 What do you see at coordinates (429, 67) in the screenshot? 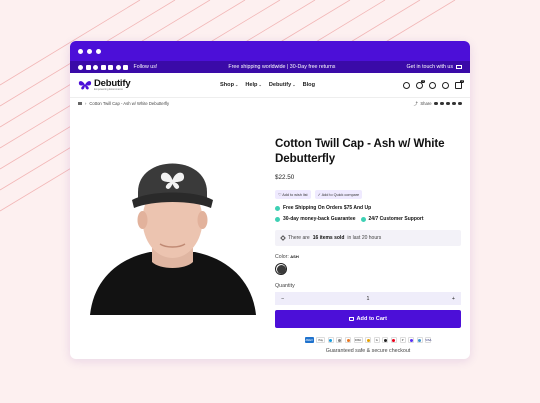
I see `contact-label: Get in touch with us` at bounding box center [429, 67].